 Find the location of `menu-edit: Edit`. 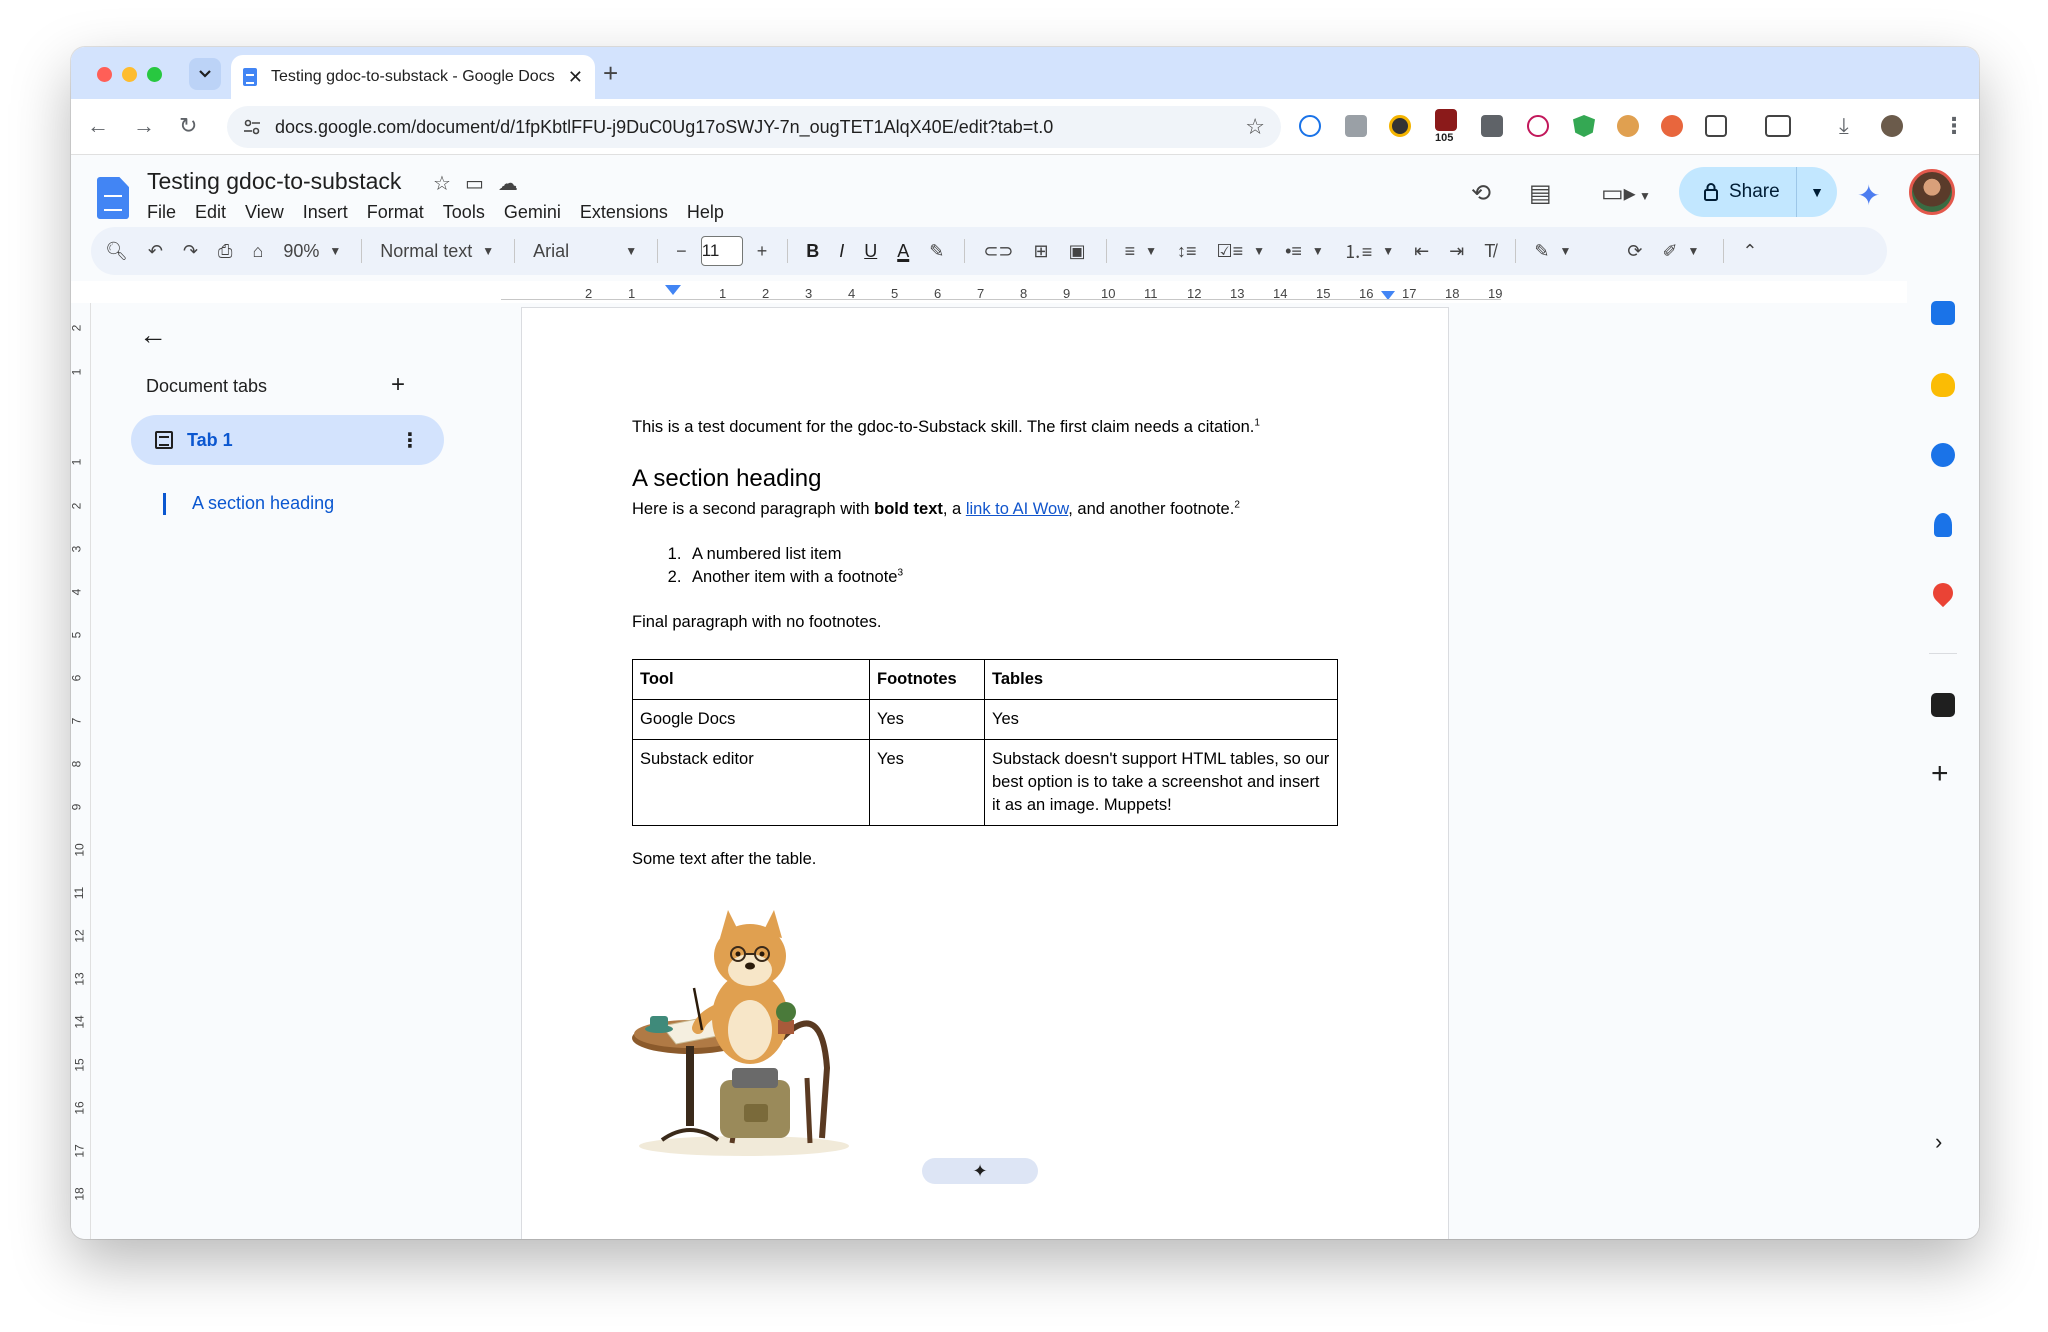

menu-edit: Edit is located at coordinates (215, 212).